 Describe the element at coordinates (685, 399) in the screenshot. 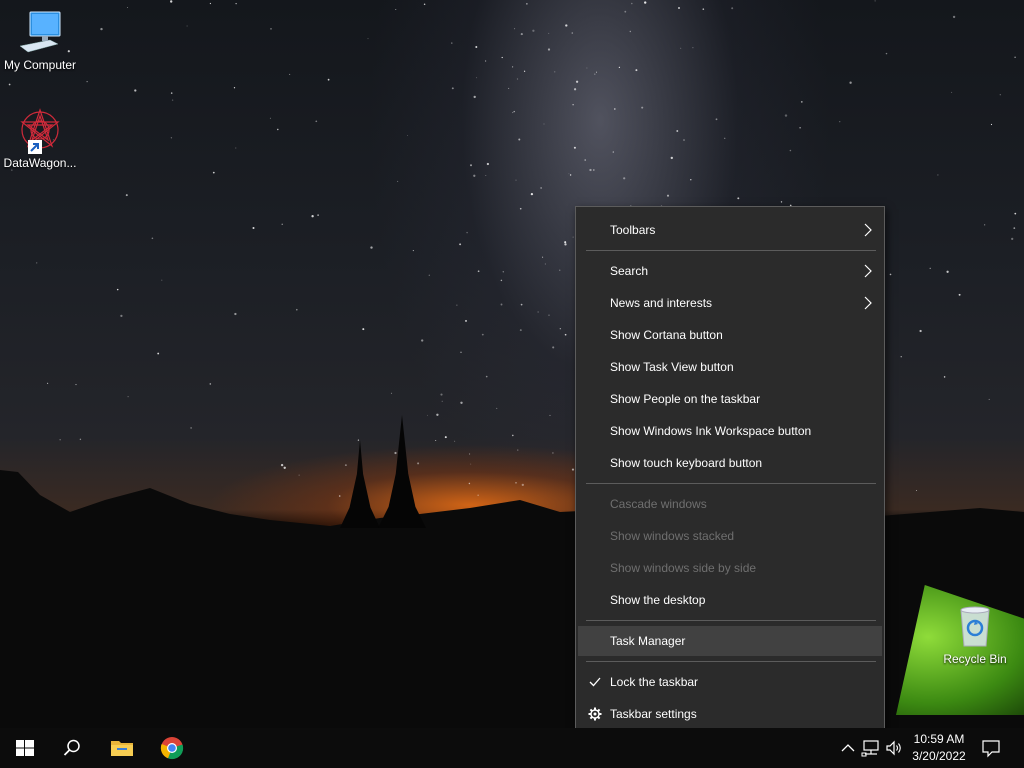

I see `menu-item-label: Show People on the taskbar` at that location.